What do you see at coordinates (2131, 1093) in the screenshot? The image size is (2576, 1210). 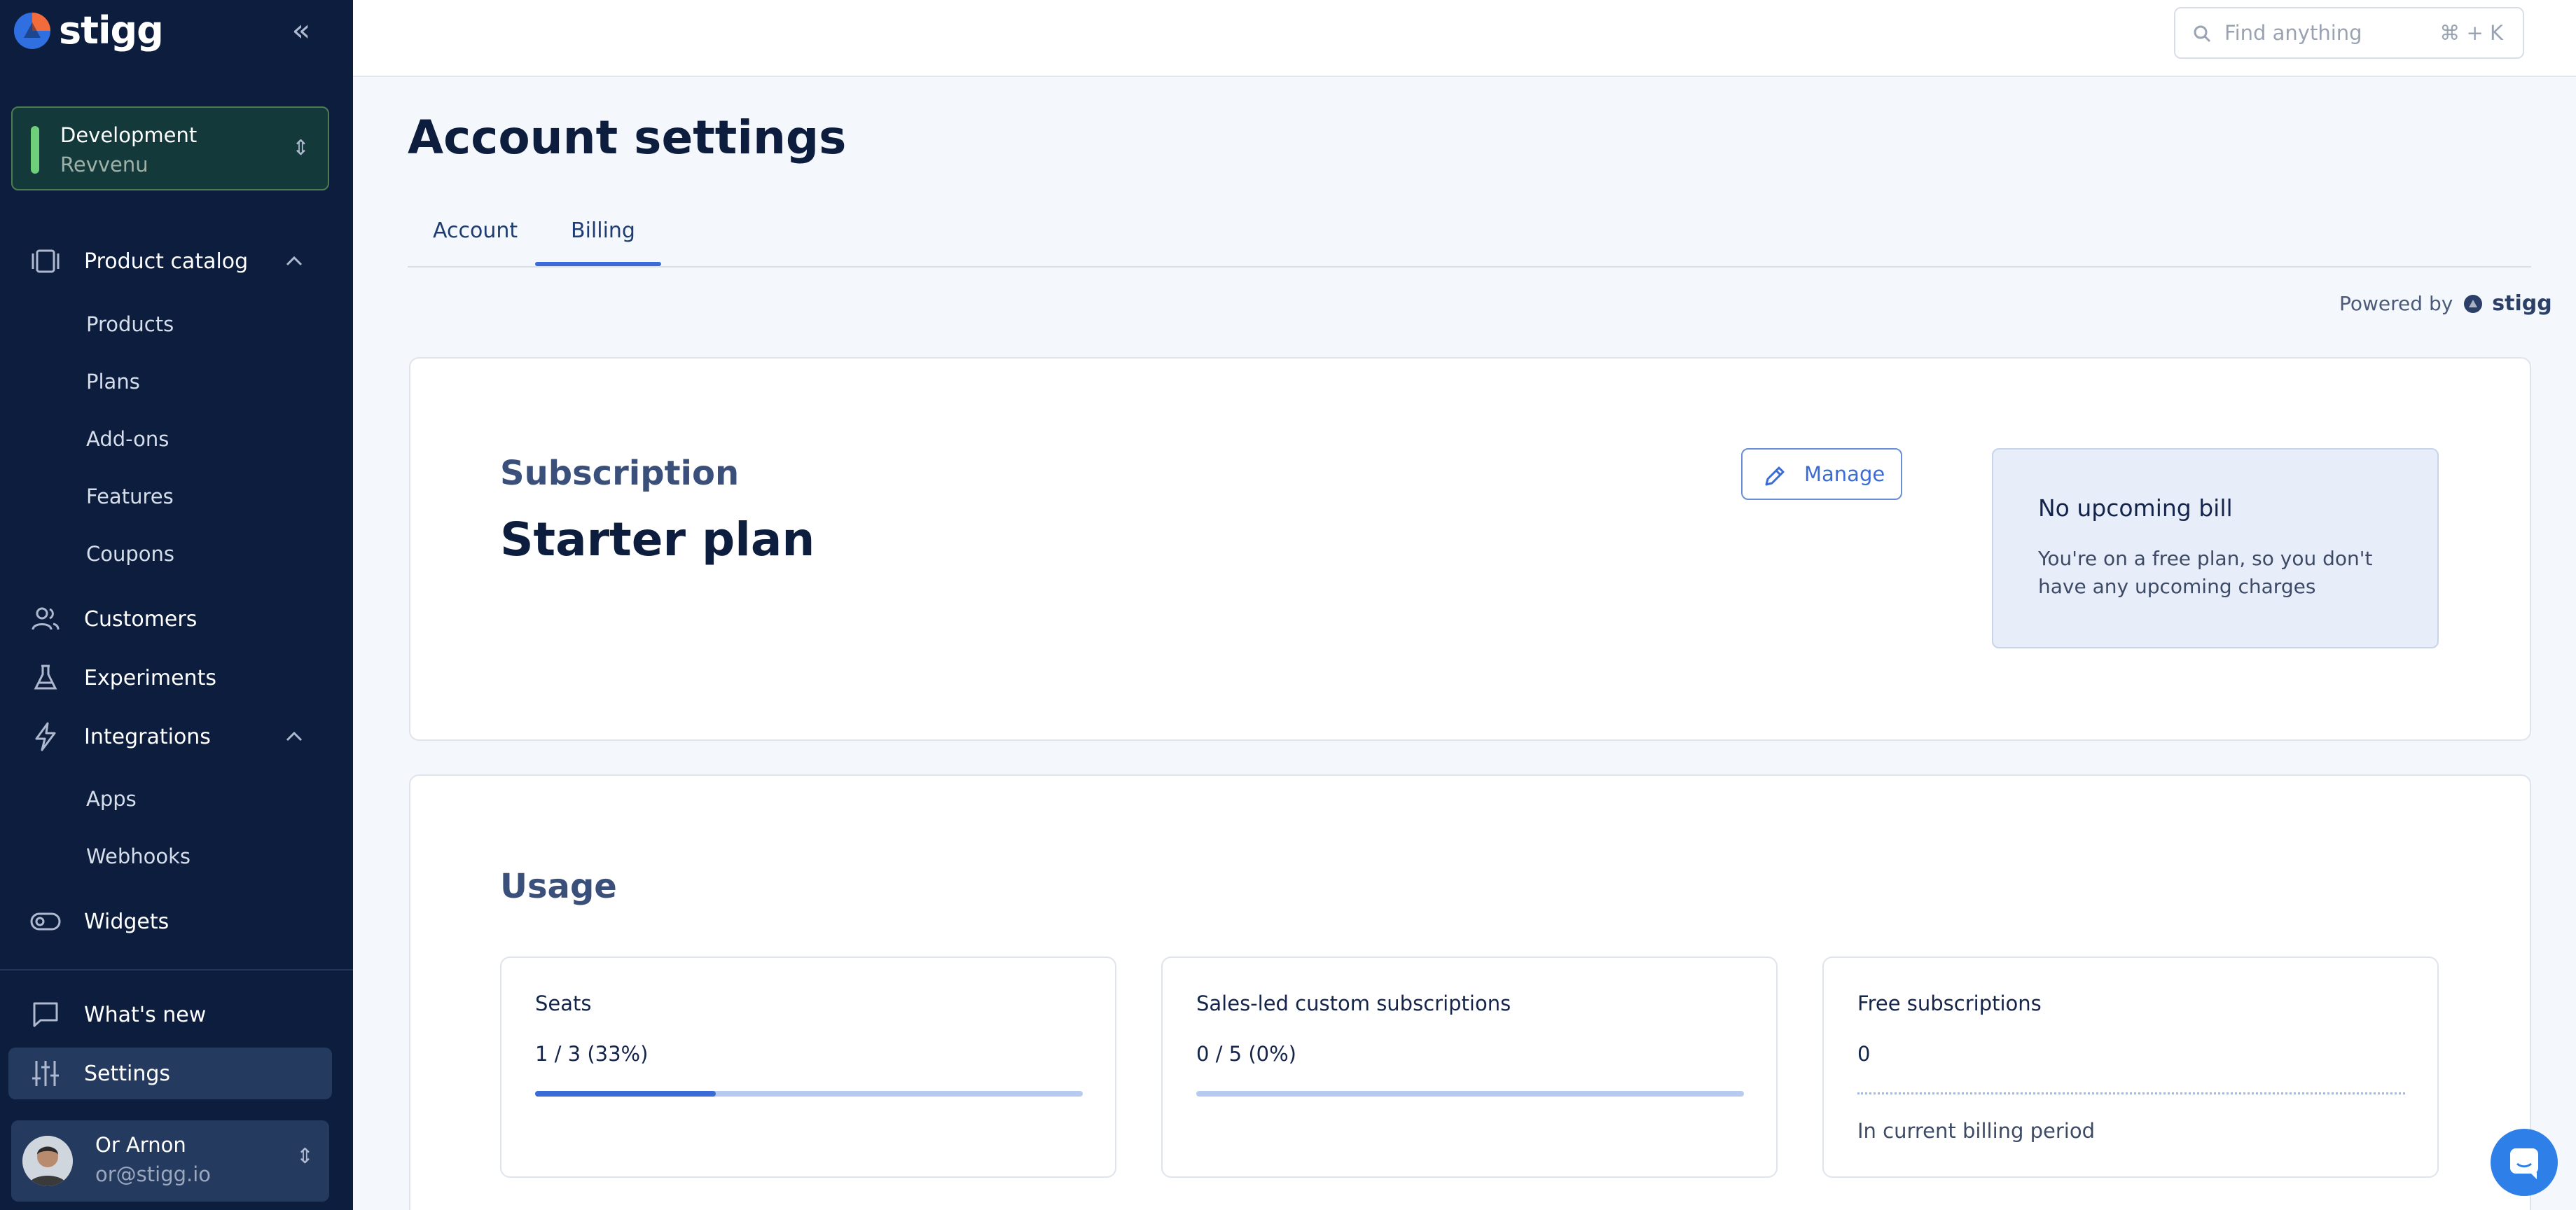 I see `unlimited-bar` at bounding box center [2131, 1093].